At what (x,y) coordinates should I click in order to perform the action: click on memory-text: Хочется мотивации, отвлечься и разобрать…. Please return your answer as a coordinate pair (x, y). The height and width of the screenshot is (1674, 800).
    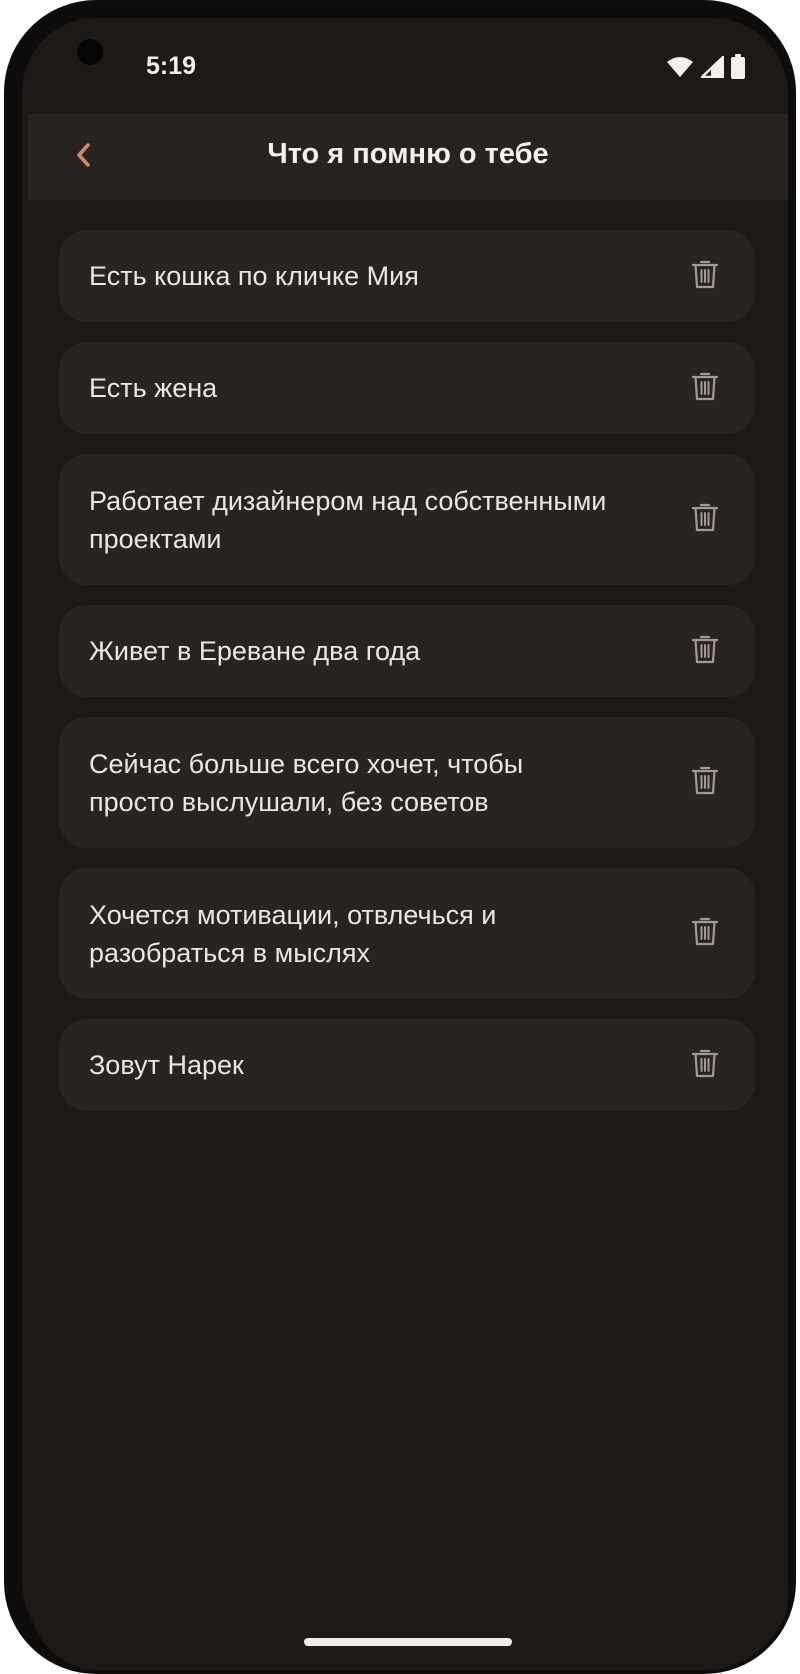
    Looking at the image, I should click on (293, 933).